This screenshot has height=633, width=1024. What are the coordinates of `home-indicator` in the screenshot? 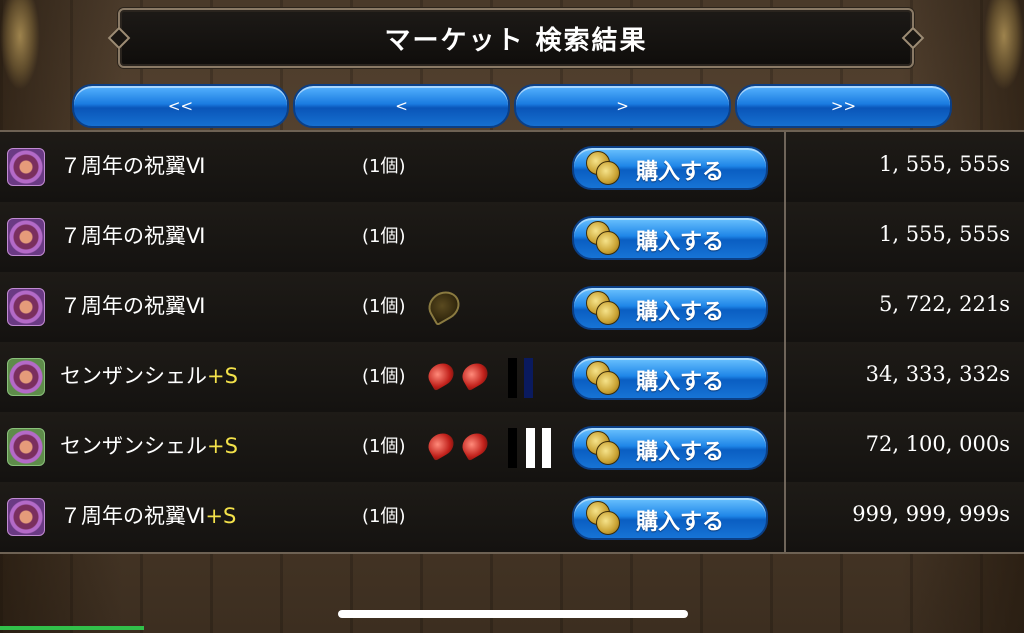 It's located at (513, 614).